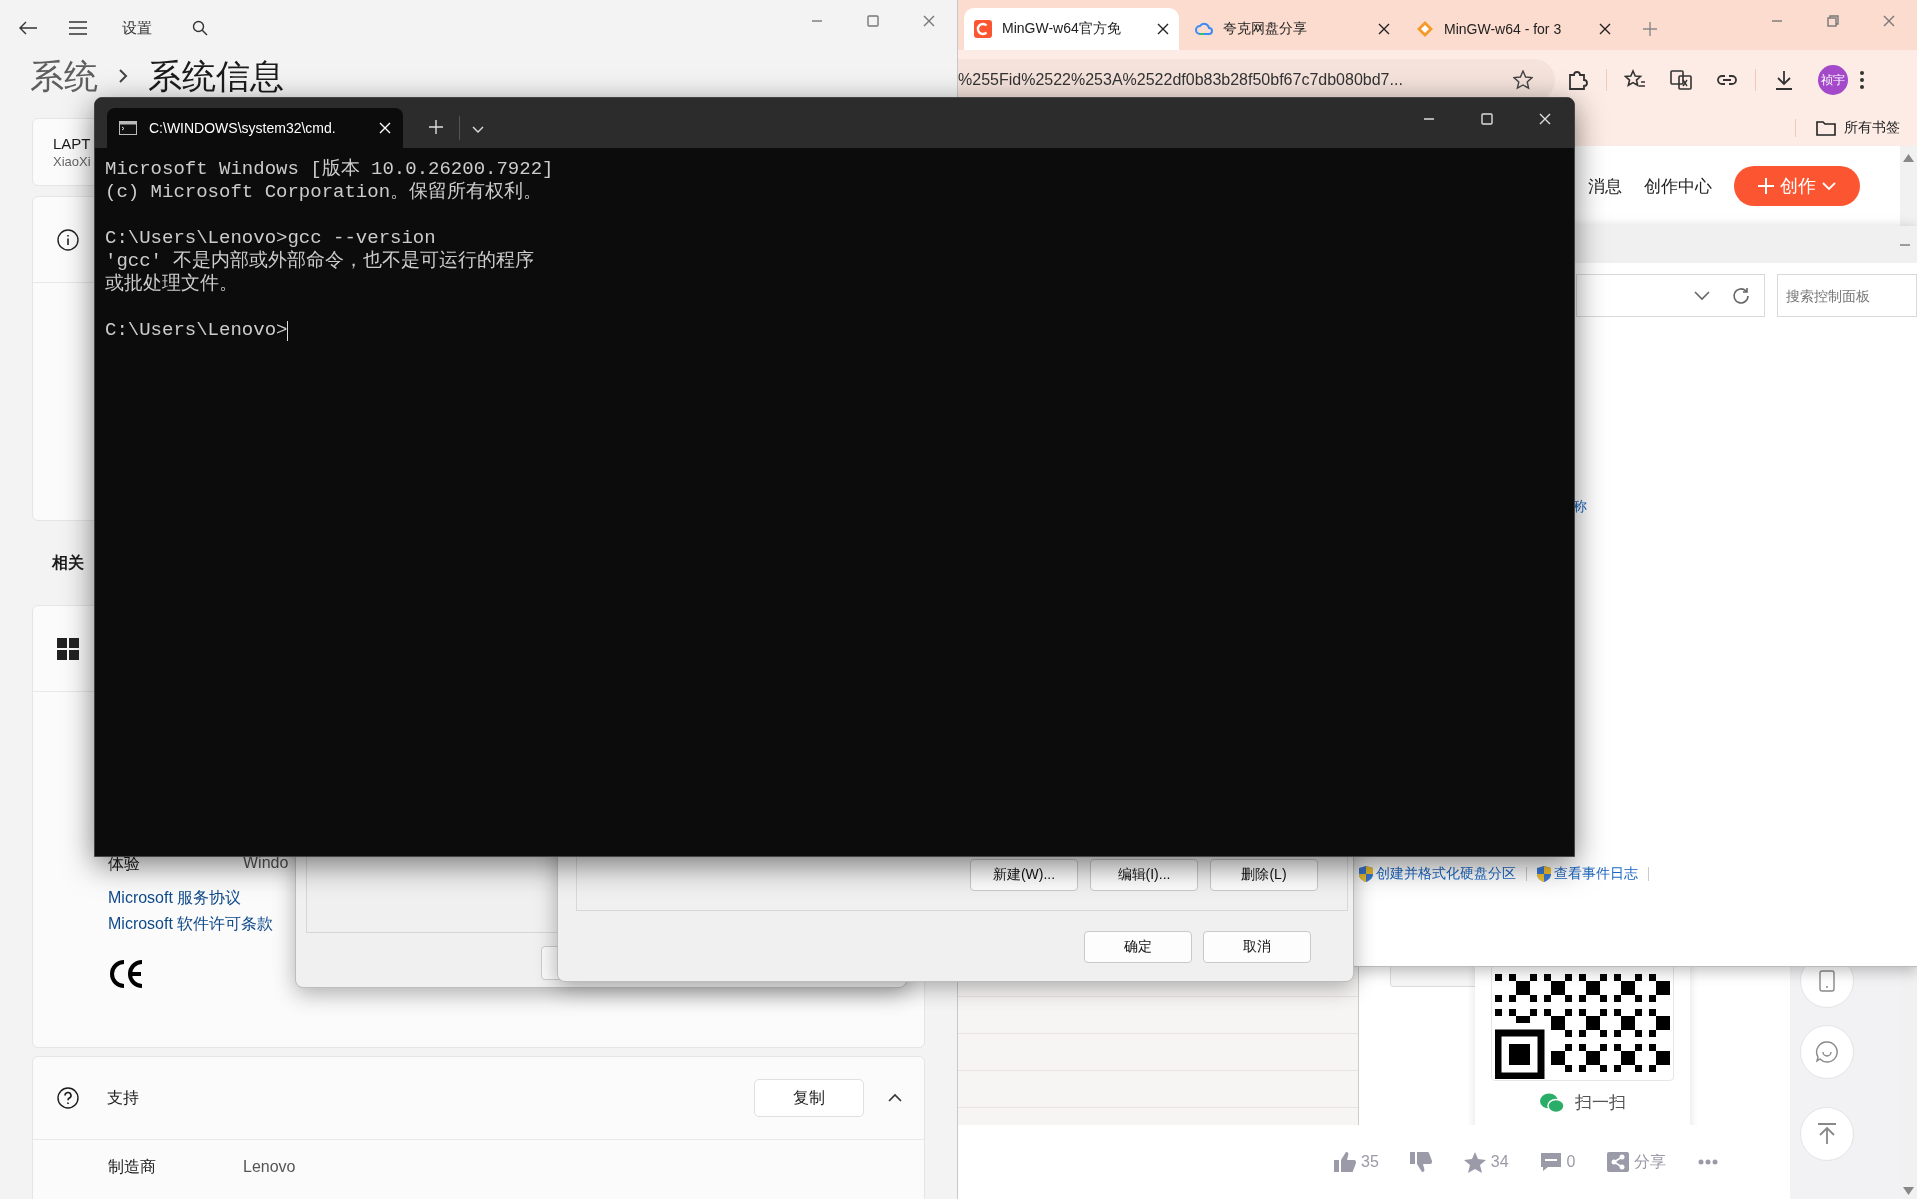 Image resolution: width=1917 pixels, height=1199 pixels. I want to click on spec-label: 体验, so click(124, 864).